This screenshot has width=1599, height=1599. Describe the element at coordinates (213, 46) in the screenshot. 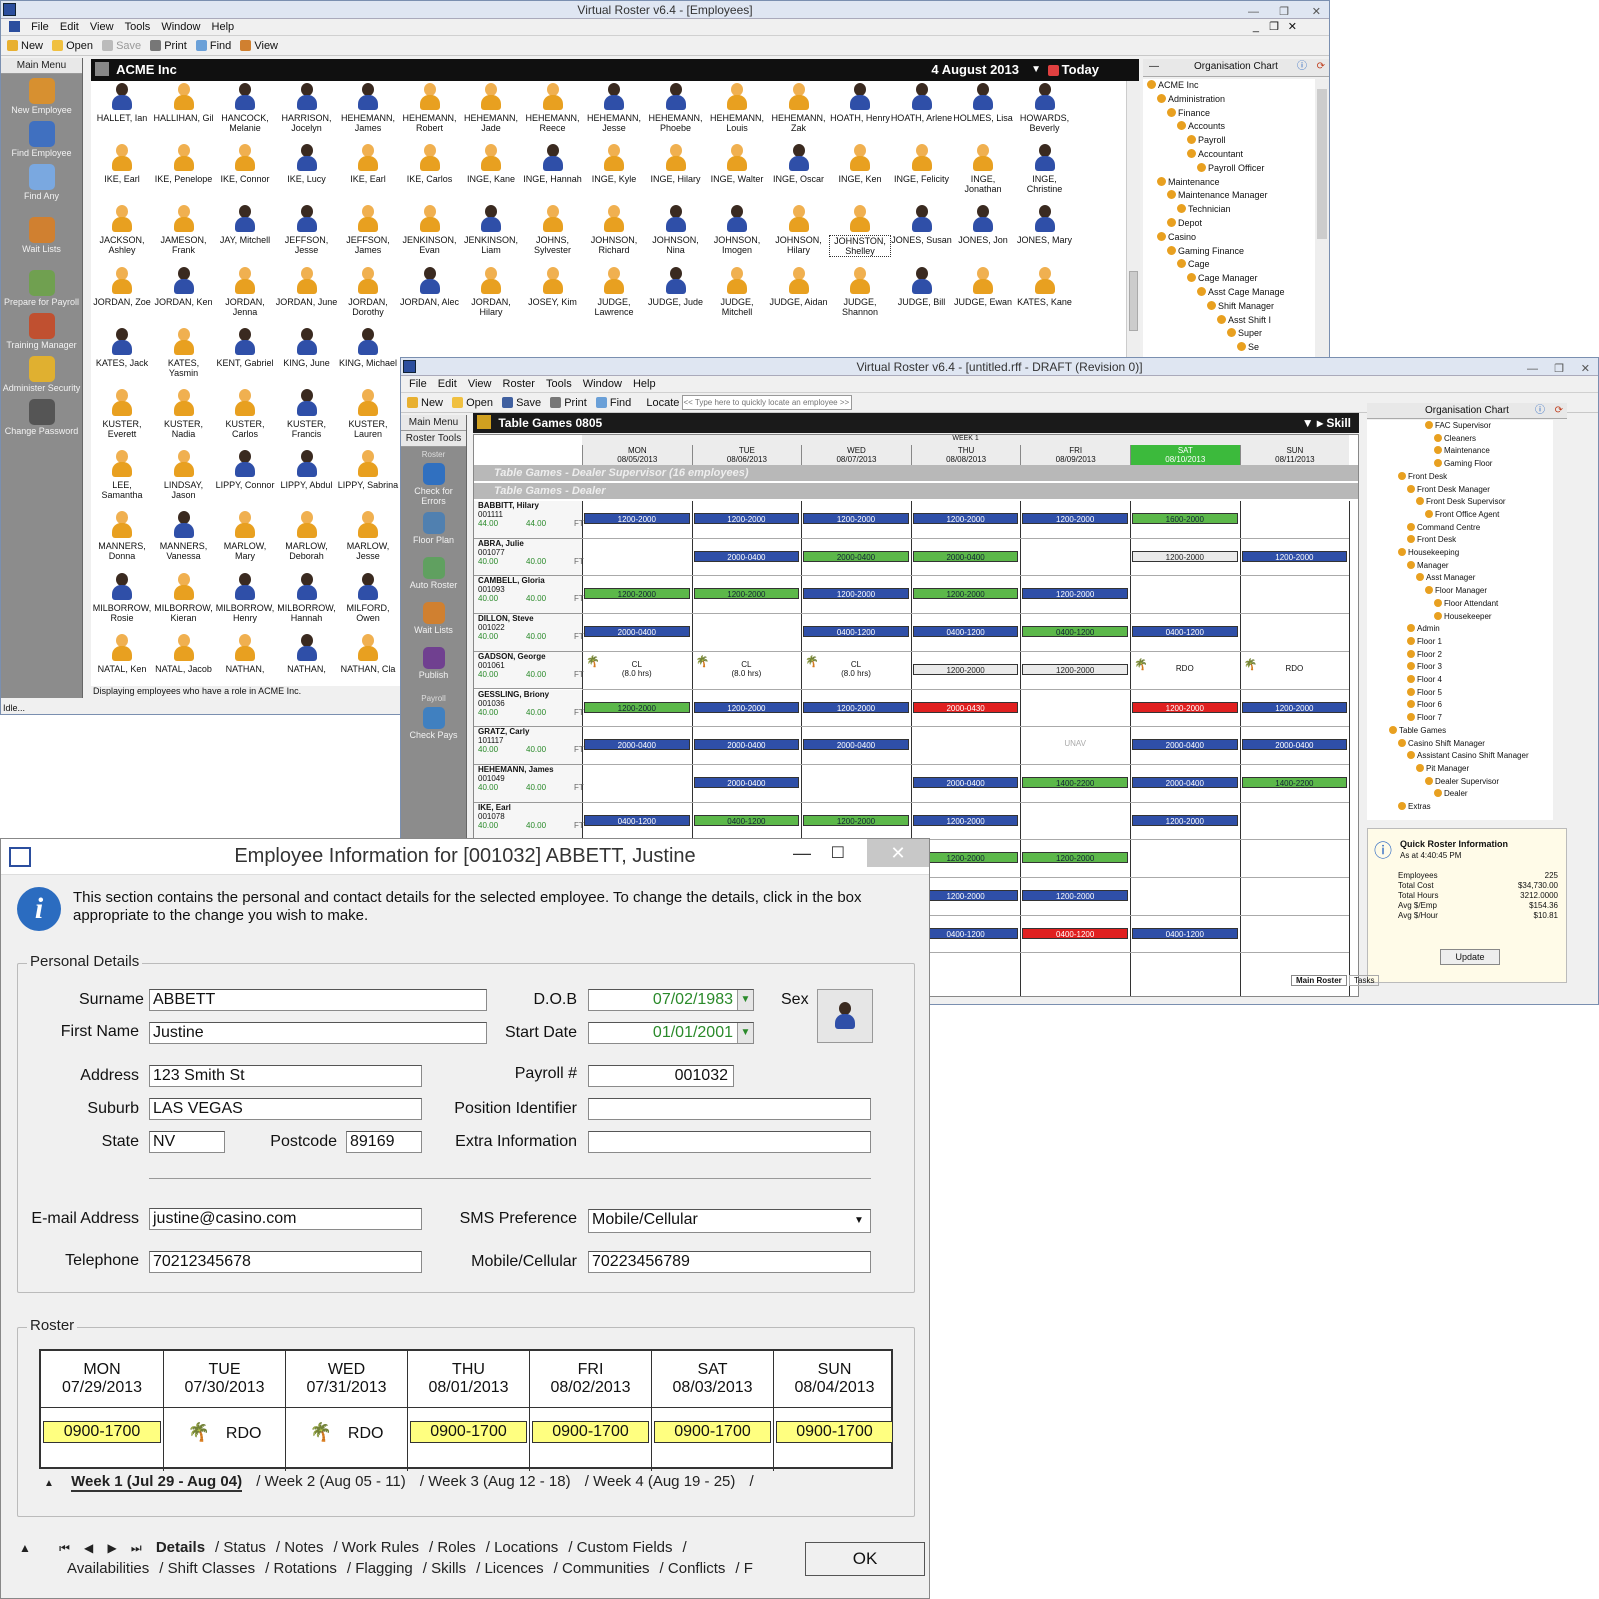

I see `find-button: Find` at that location.